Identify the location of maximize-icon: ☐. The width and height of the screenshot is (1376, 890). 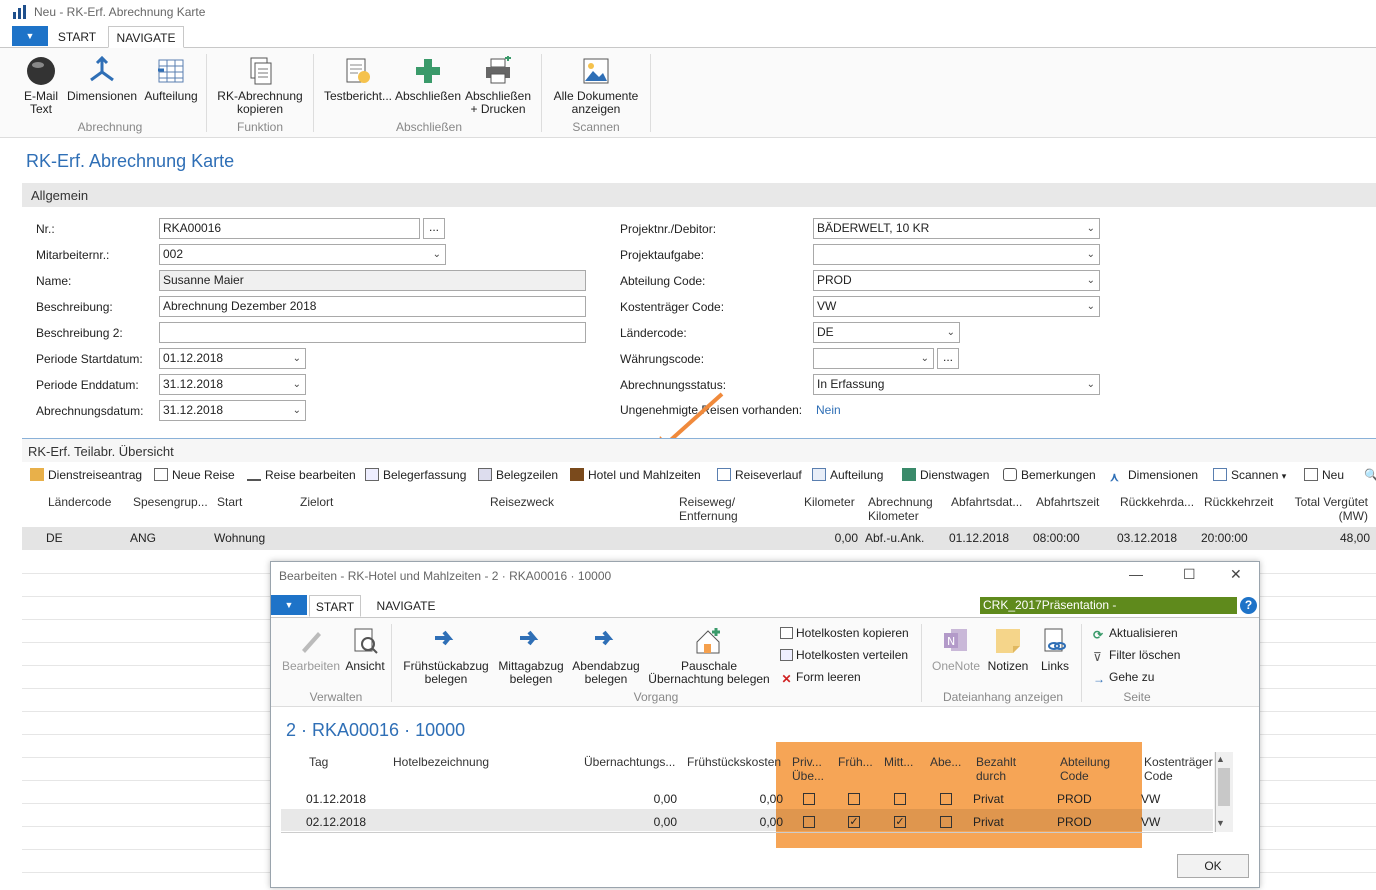
(1189, 574).